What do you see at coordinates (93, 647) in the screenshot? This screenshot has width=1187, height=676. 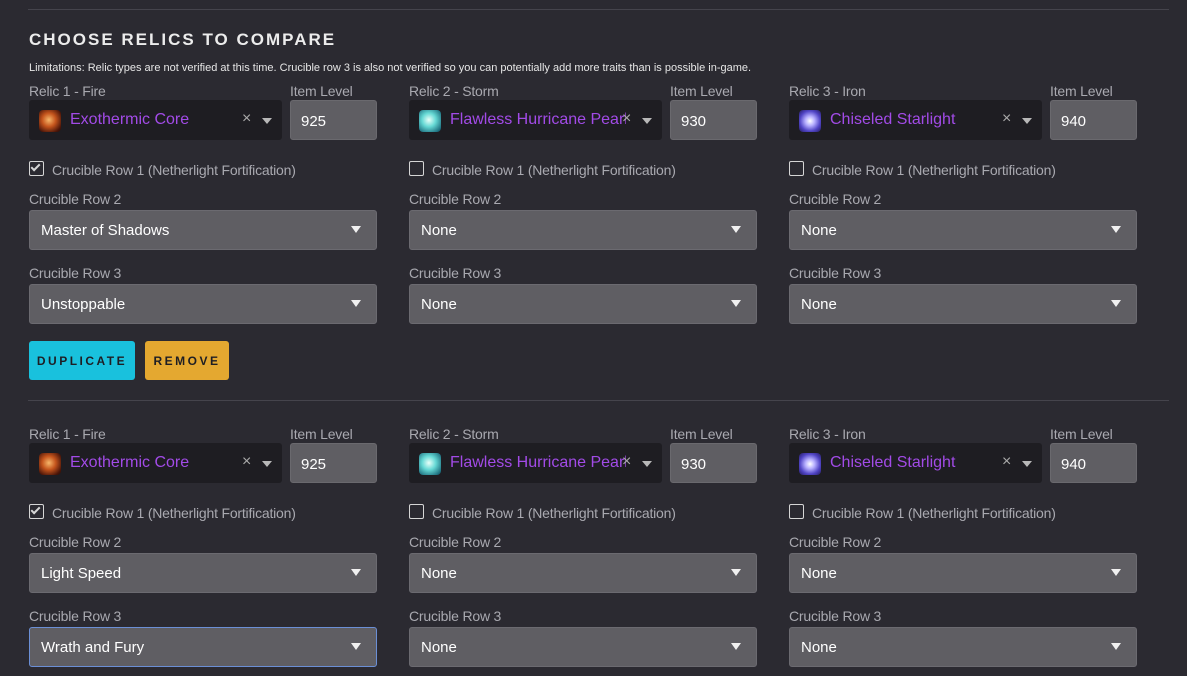 I see `selected-value: Wrath and Fury` at bounding box center [93, 647].